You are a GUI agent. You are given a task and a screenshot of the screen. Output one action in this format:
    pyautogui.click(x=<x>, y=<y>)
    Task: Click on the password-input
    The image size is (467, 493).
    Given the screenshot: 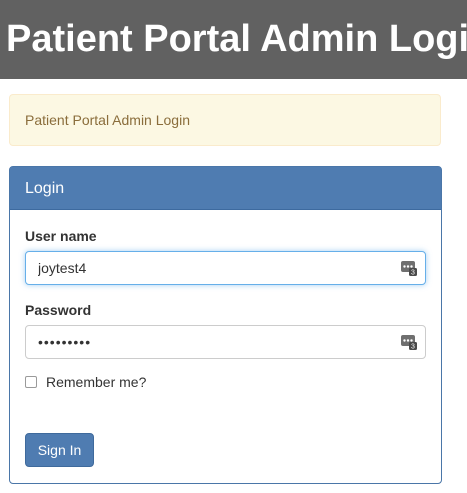 What is the action you would take?
    pyautogui.click(x=225, y=342)
    